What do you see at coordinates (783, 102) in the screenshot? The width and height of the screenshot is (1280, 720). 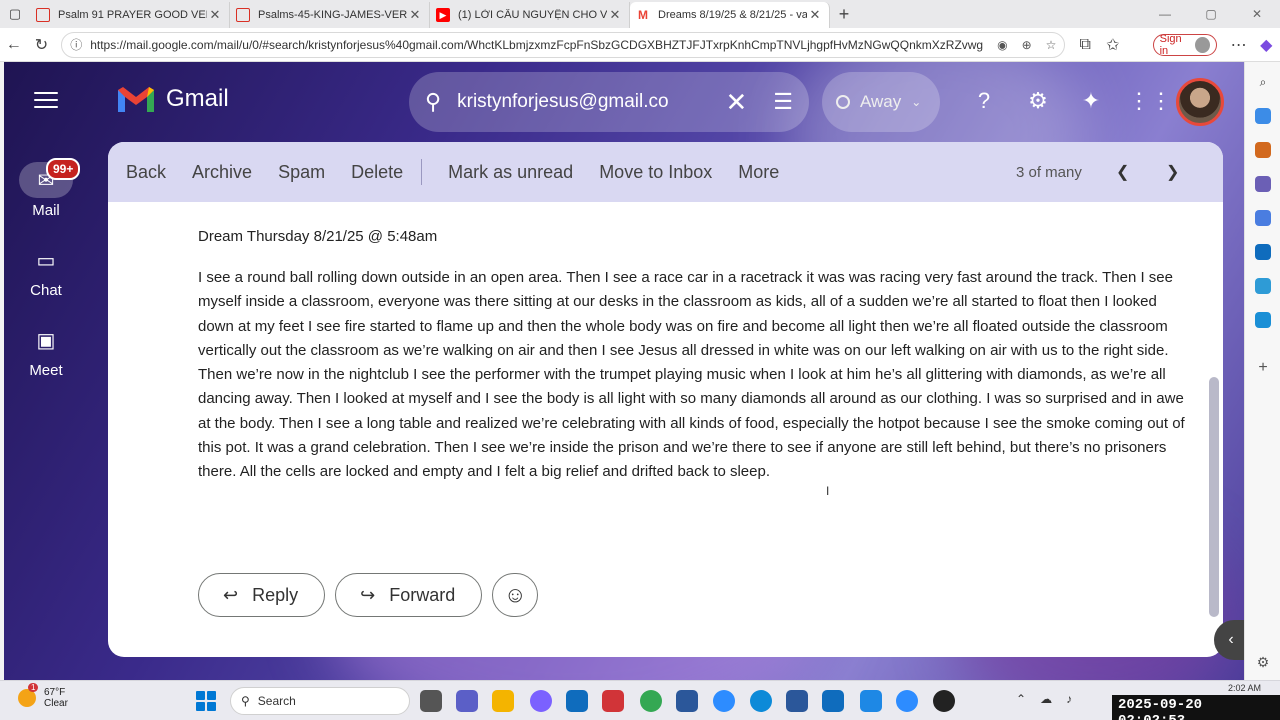 I see `search-options-icon: ☰` at bounding box center [783, 102].